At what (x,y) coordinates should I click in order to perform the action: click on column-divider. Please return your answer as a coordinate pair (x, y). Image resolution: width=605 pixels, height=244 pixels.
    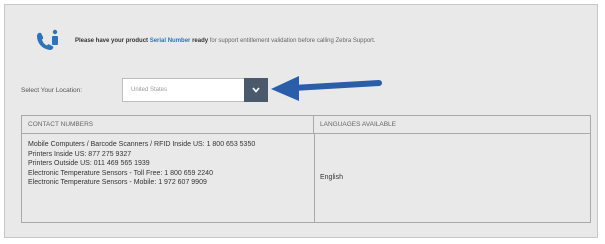
    Looking at the image, I should click on (314, 178).